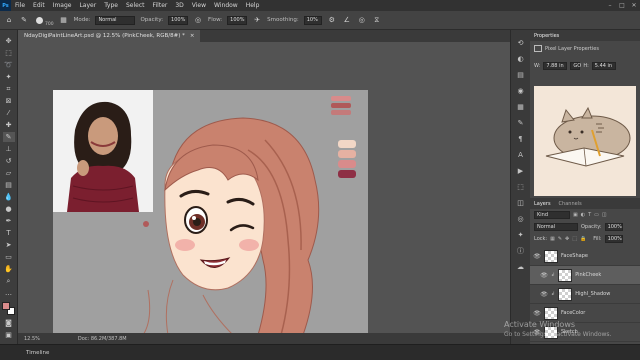 The image size is (640, 360). I want to click on cloud-icon: ☁, so click(521, 267).